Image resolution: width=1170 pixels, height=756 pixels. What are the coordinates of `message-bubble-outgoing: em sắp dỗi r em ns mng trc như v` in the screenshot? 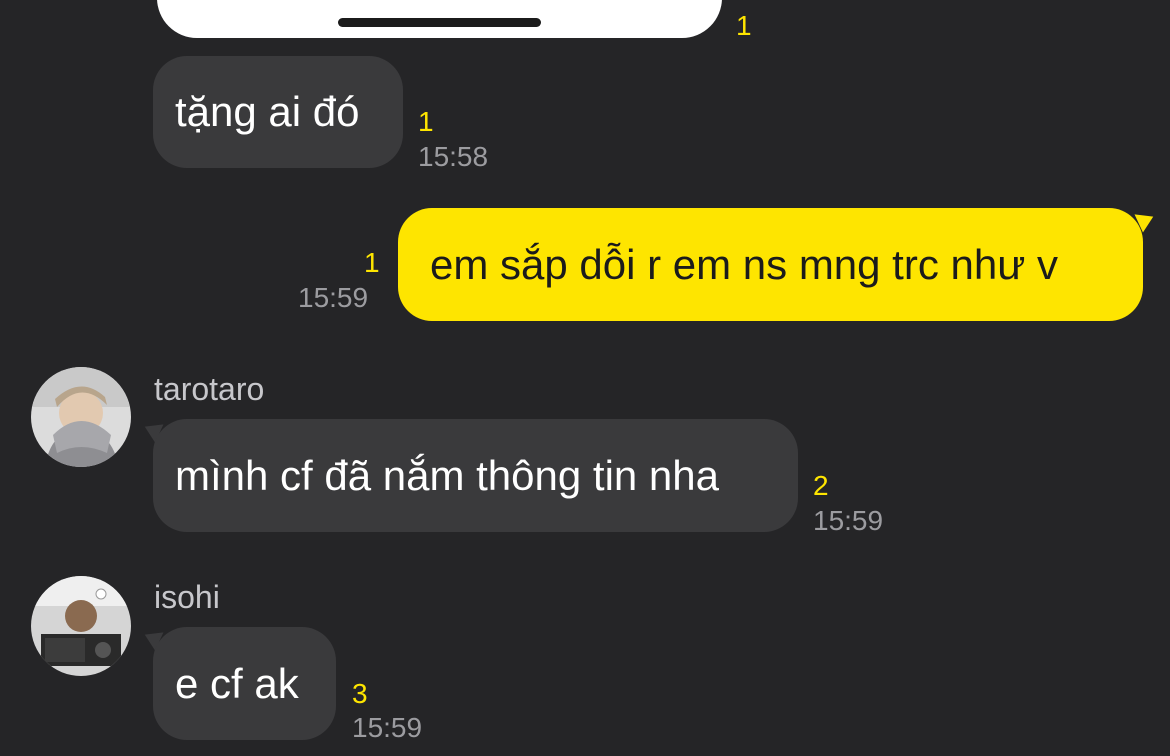 It's located at (770, 264).